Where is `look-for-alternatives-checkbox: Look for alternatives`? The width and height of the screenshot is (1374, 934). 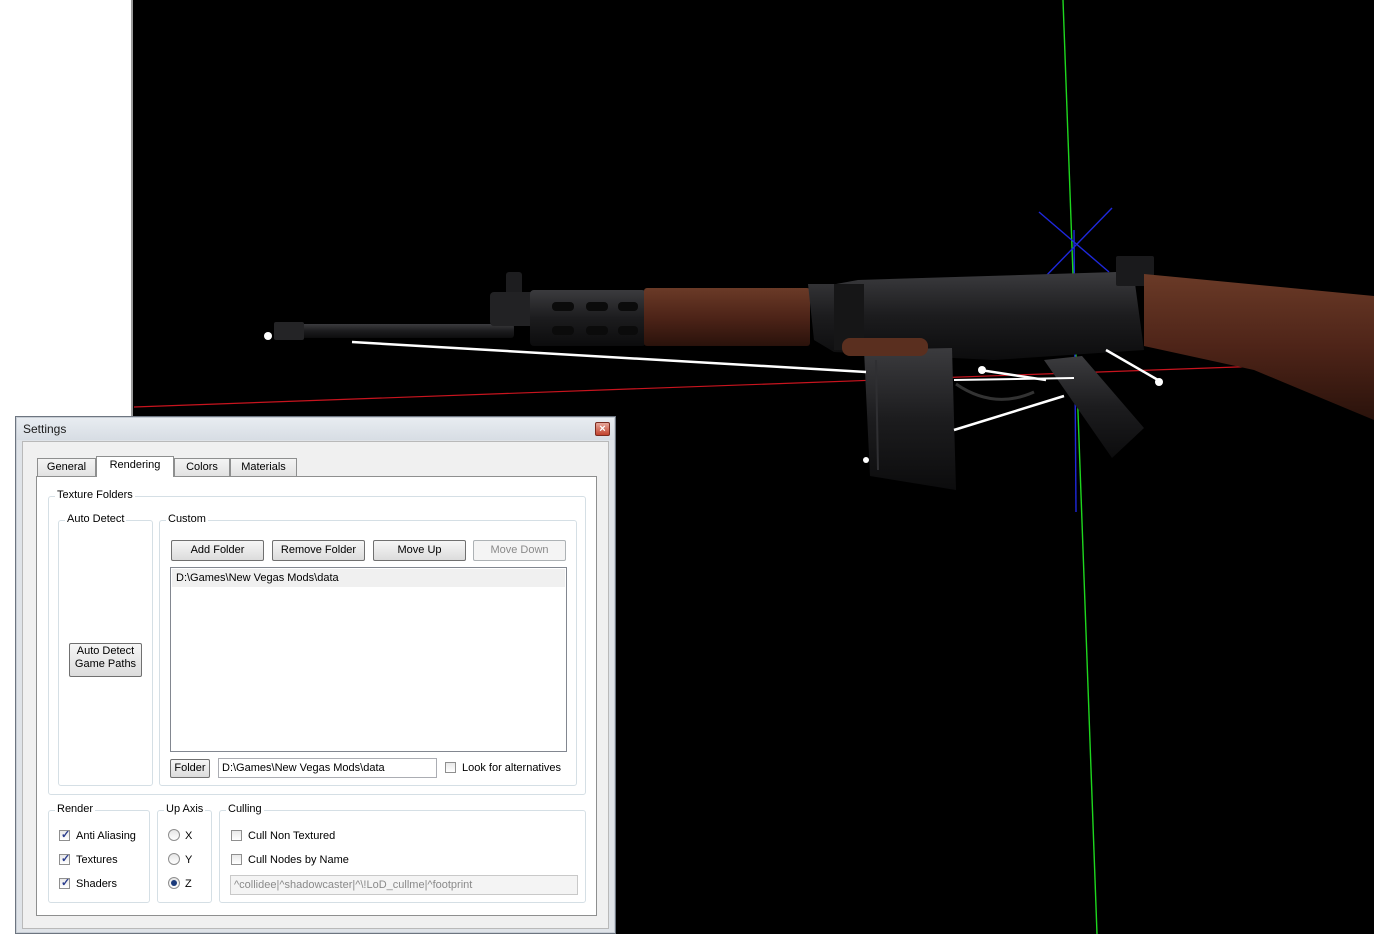 look-for-alternatives-checkbox: Look for alternatives is located at coordinates (510, 769).